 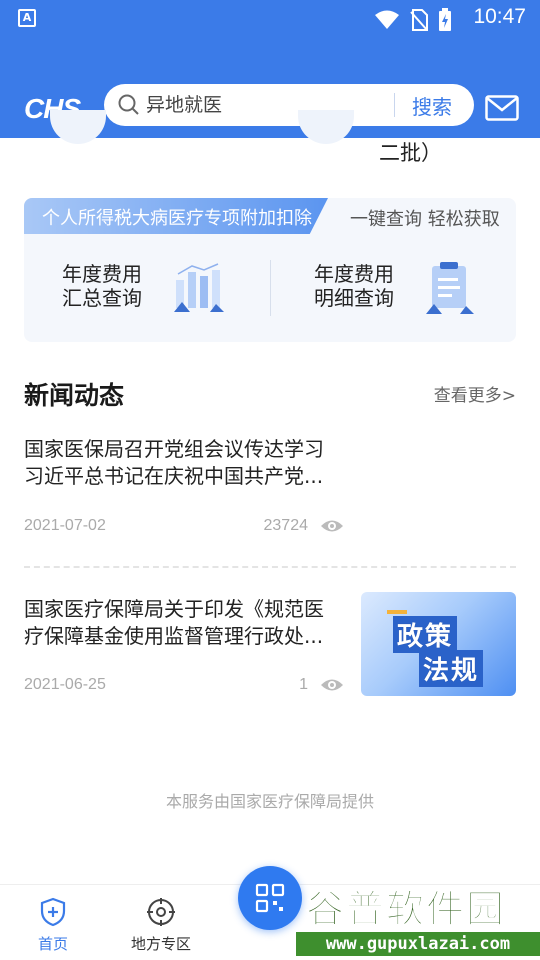 What do you see at coordinates (199, 287) in the screenshot?
I see `bar-chart-icon` at bounding box center [199, 287].